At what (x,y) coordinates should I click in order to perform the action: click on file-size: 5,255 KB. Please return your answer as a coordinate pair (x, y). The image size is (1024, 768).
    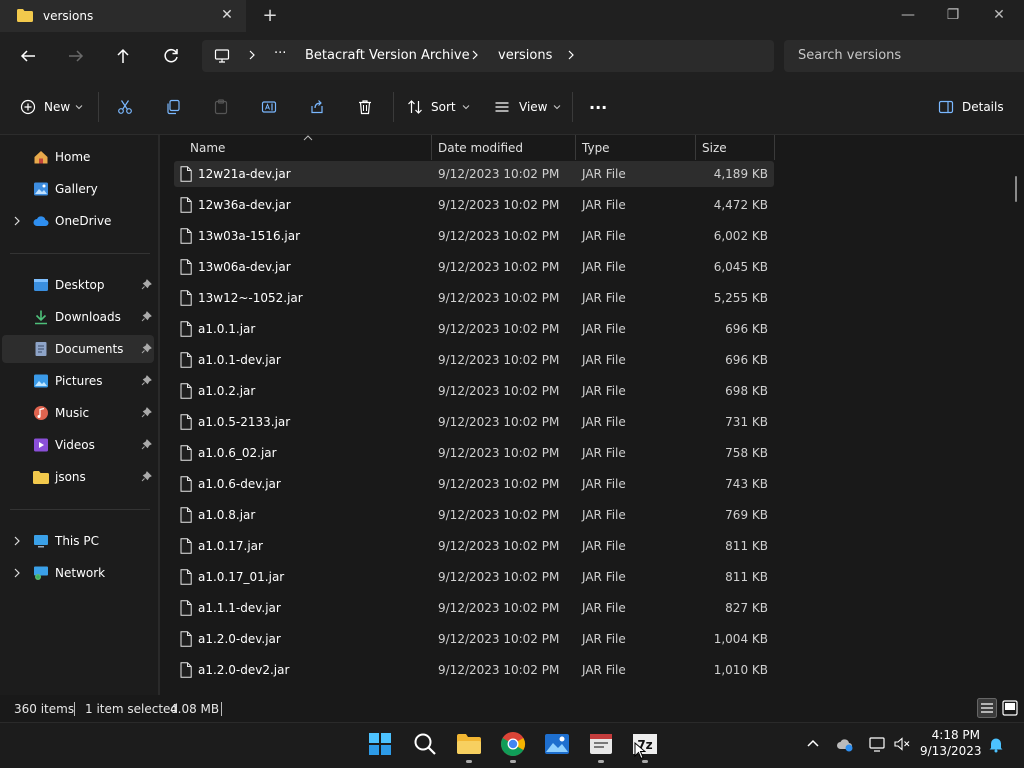
    Looking at the image, I should click on (740, 298).